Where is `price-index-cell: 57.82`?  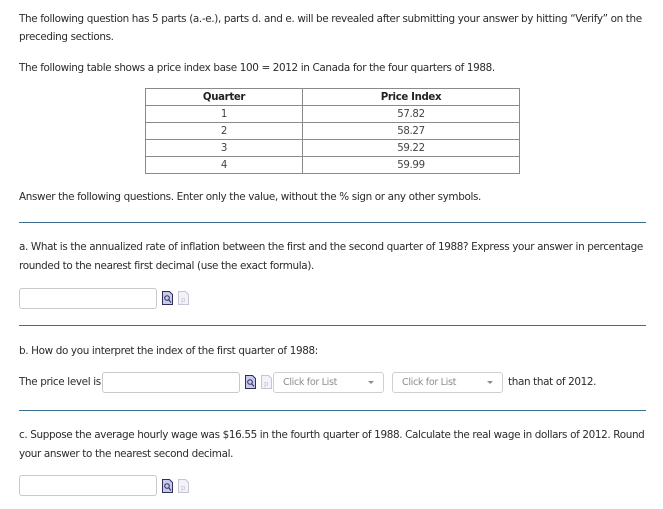 price-index-cell: 57.82 is located at coordinates (411, 114).